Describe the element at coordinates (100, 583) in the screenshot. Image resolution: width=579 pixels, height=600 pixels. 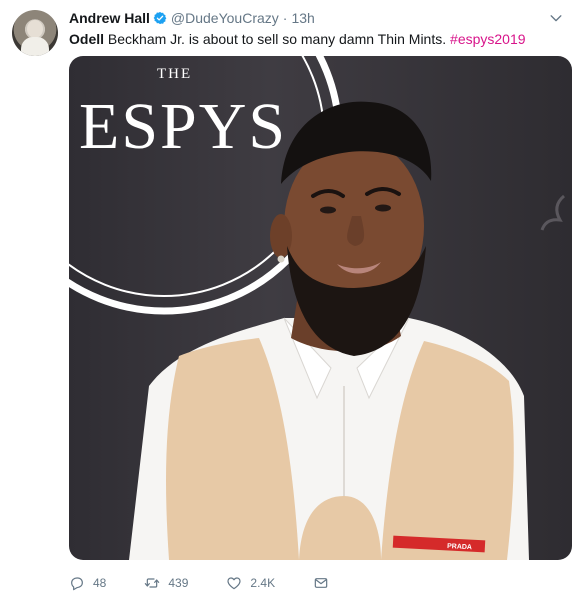
I see `reply-count: 48` at that location.